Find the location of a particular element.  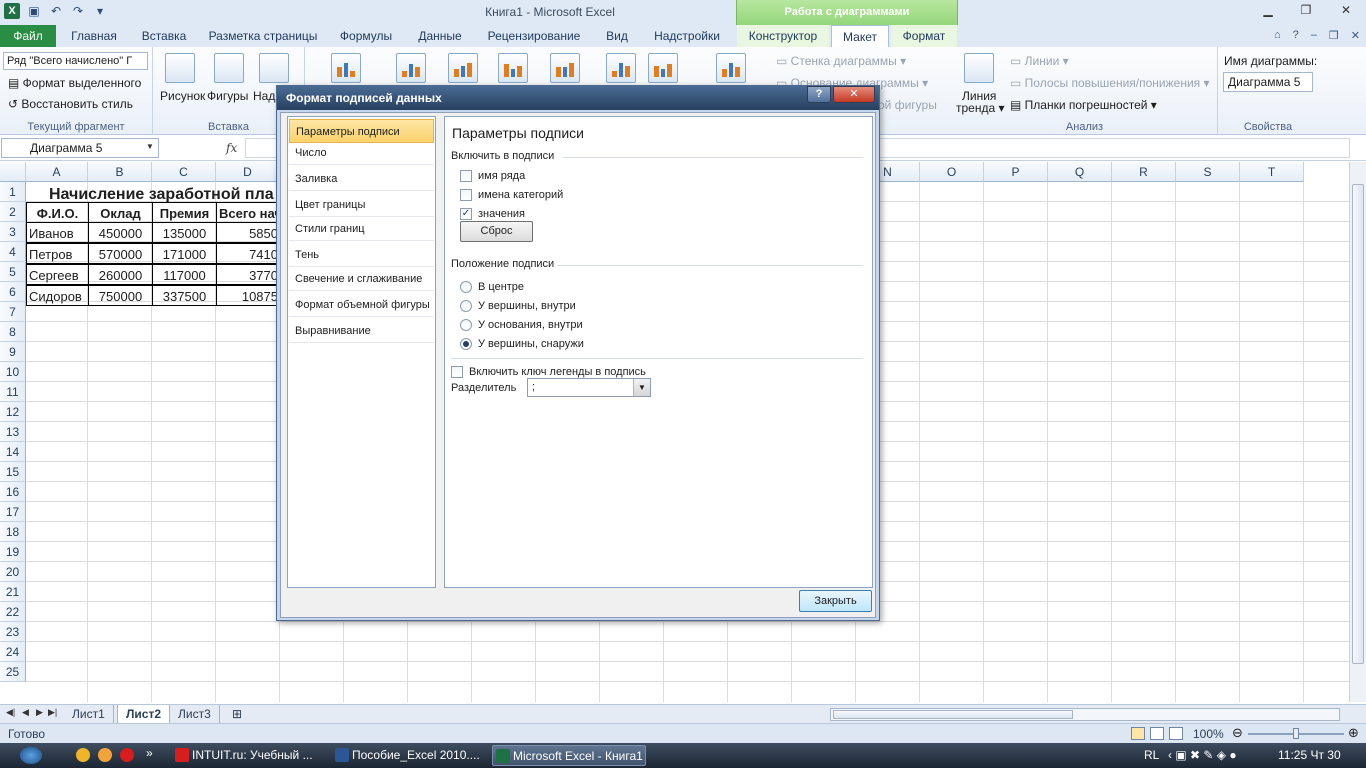

tab-home: Главная is located at coordinates (94, 36).